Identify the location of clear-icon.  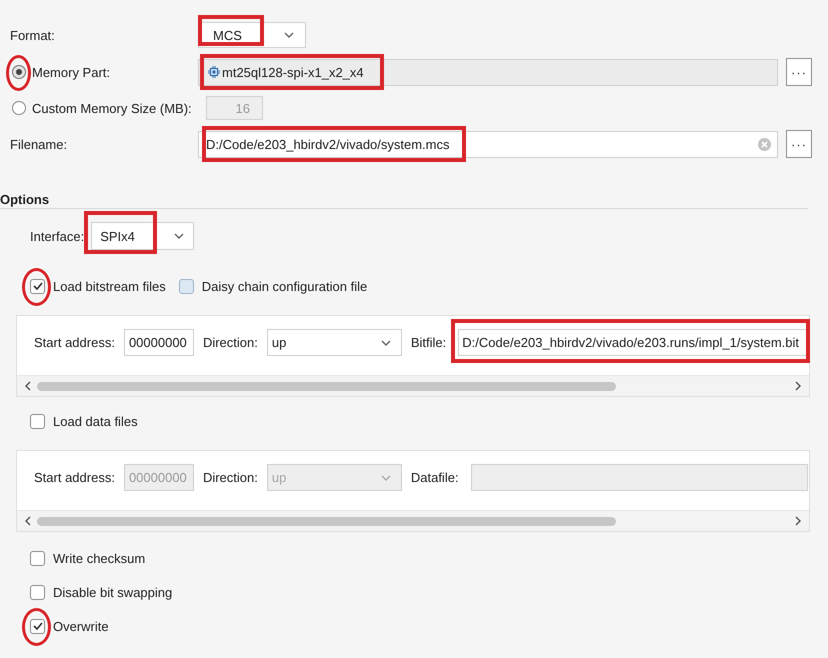
(764, 144).